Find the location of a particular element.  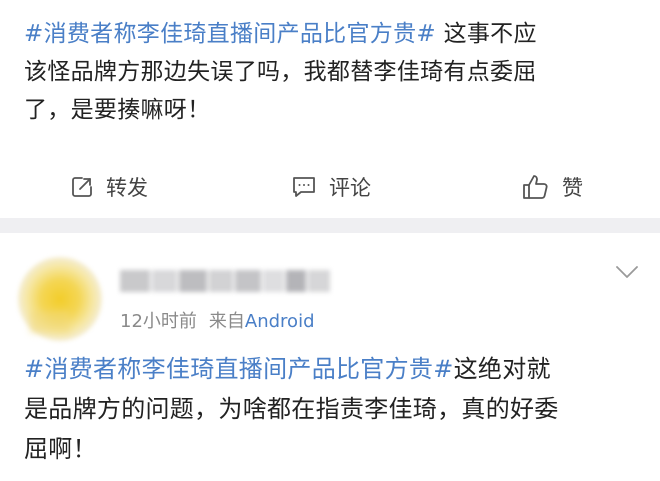

post-1-text-line3: 了，是要揍嘛呀！ is located at coordinates (117, 110).